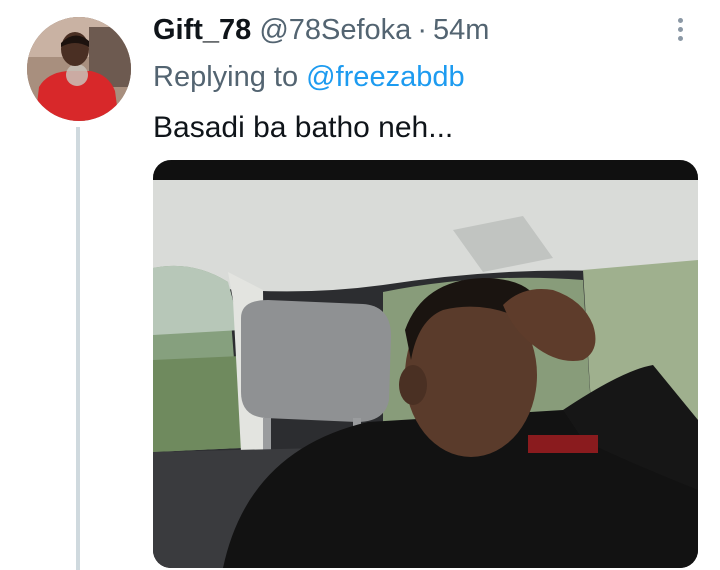 This screenshot has width=720, height=570. What do you see at coordinates (202, 30) in the screenshot?
I see `display-name: Gift_78` at bounding box center [202, 30].